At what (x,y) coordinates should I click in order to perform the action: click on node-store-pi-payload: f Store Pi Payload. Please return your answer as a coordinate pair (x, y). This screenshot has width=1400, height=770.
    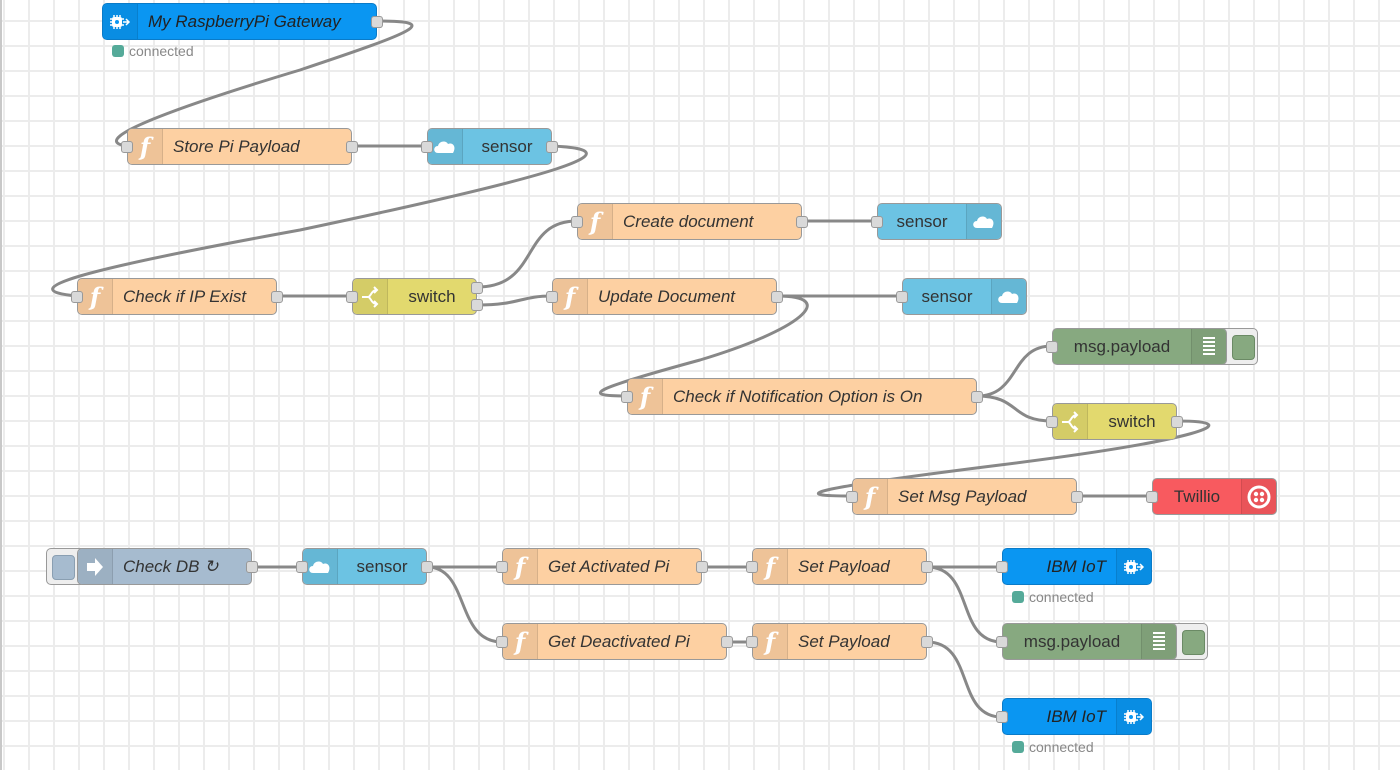
    Looking at the image, I should click on (239, 146).